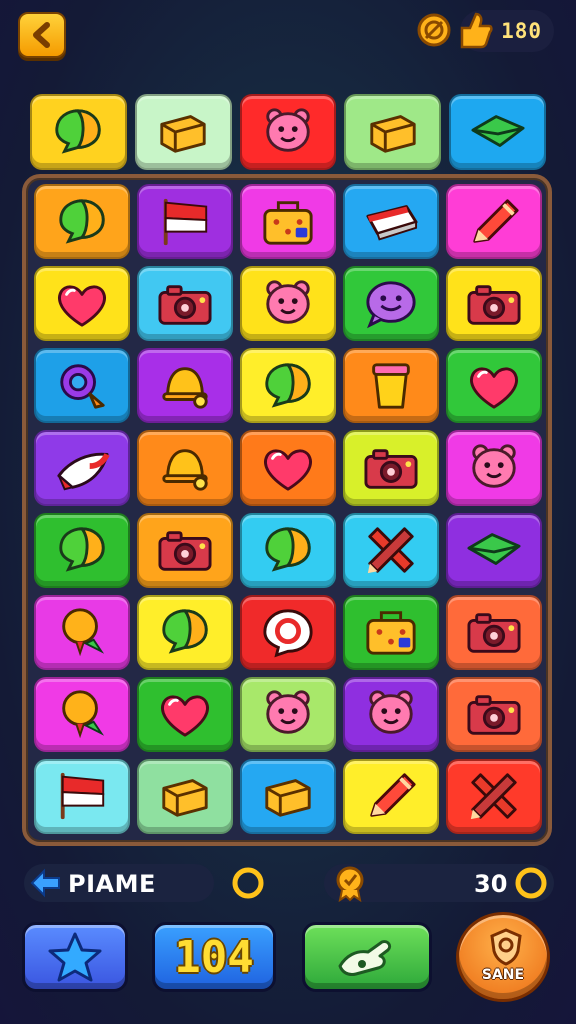 The height and width of the screenshot is (1024, 576). I want to click on hand-icon, so click(365, 958).